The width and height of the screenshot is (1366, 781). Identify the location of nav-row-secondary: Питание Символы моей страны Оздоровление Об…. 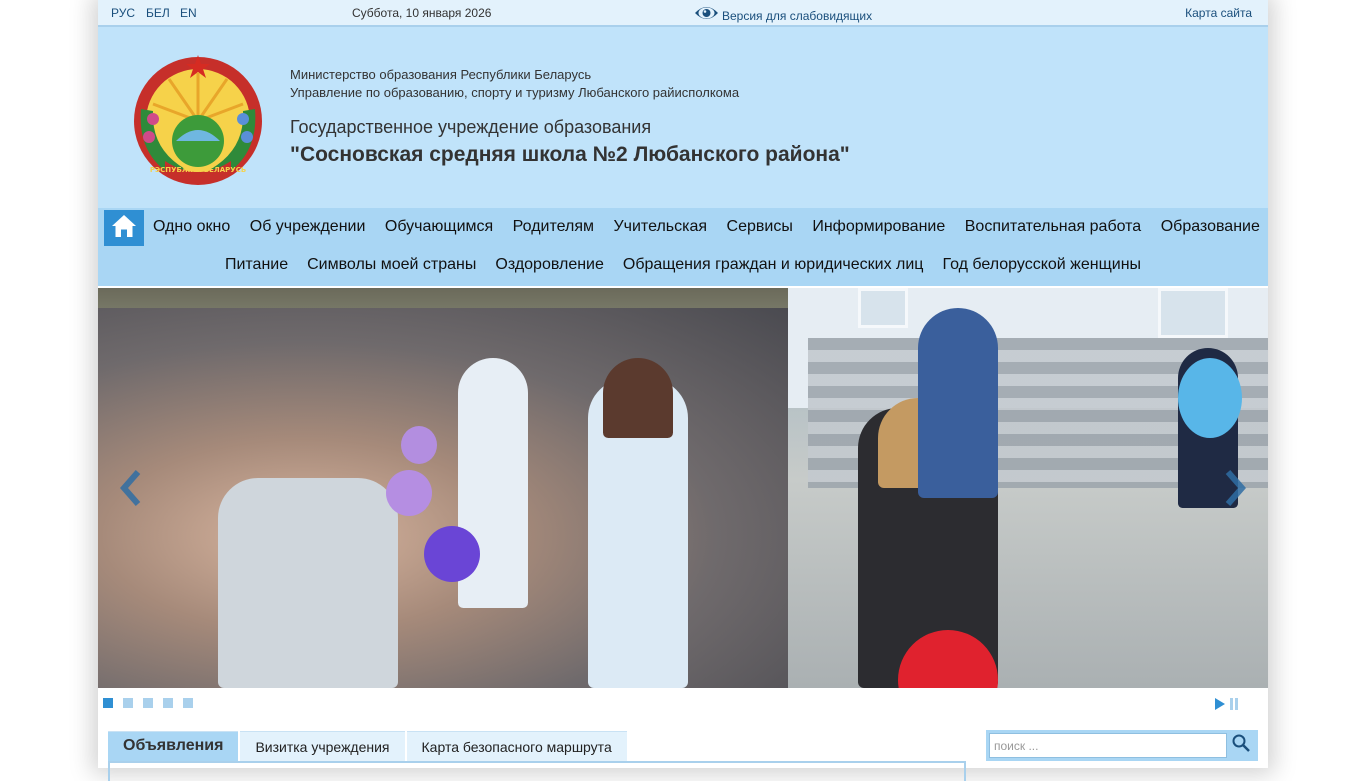
(683, 265).